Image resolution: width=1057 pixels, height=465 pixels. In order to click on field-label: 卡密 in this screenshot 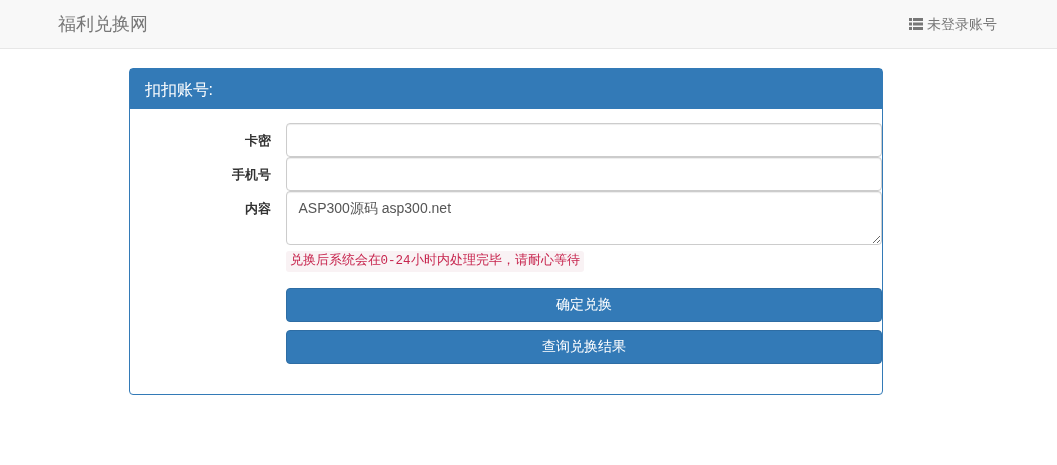, I will do `click(257, 141)`.